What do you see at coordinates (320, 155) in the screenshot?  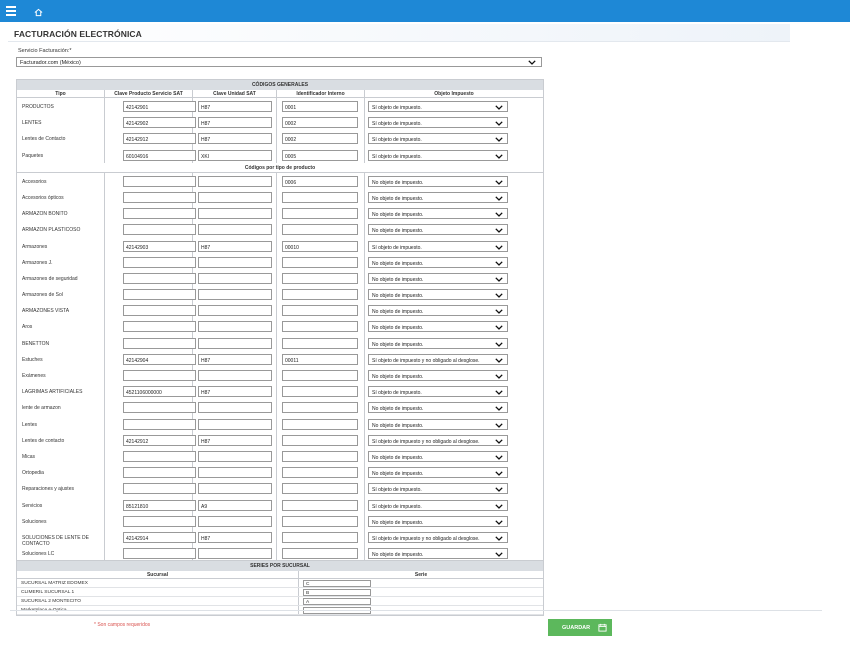 I see `identificador-input: 0005` at bounding box center [320, 155].